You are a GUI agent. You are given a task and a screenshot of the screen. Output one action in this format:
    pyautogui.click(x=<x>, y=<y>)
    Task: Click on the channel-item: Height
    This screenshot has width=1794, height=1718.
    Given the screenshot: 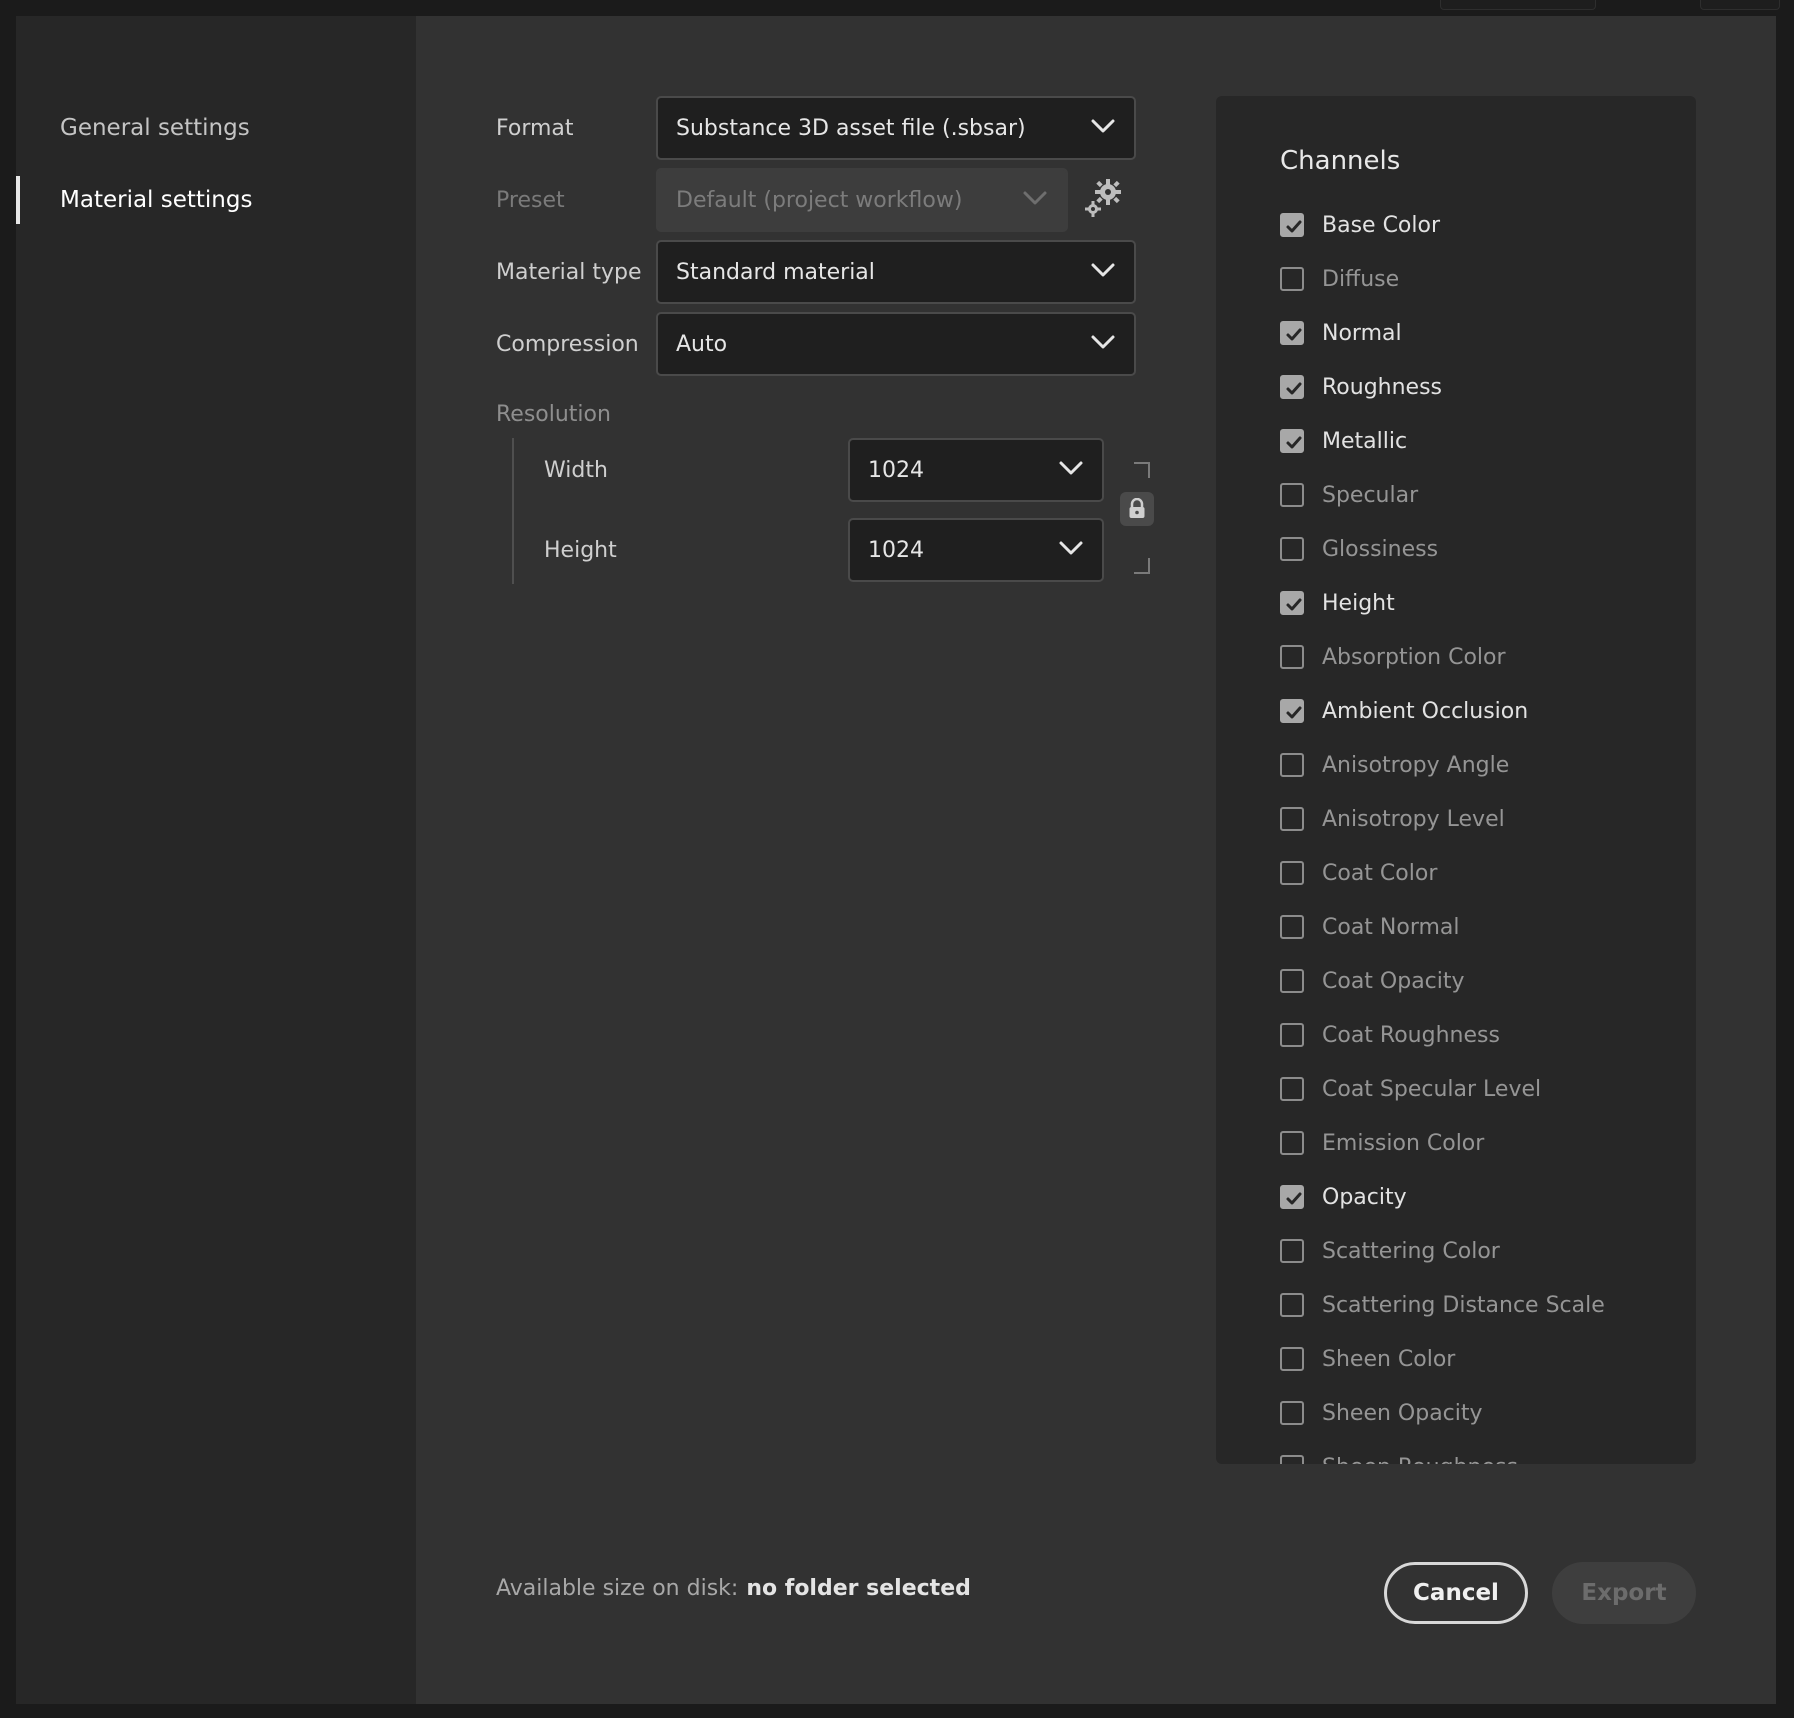 What is the action you would take?
    pyautogui.click(x=1480, y=603)
    